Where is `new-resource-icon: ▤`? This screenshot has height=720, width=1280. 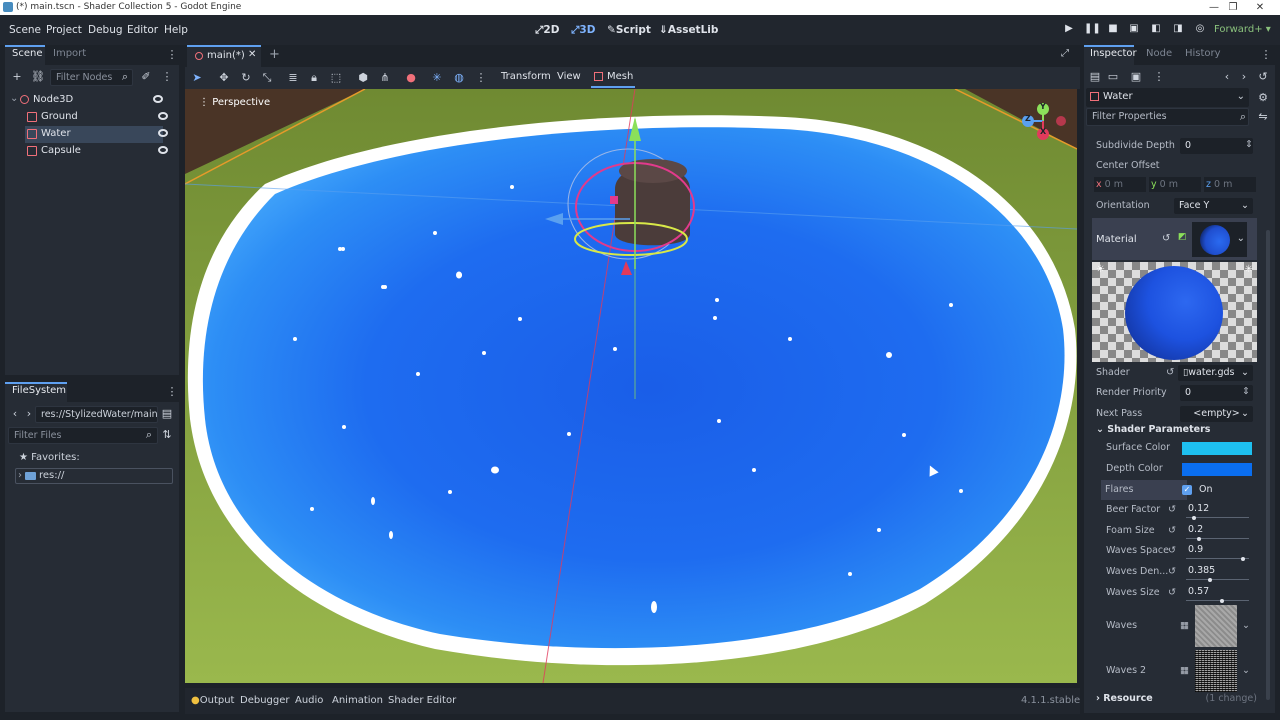 new-resource-icon: ▤ is located at coordinates (1095, 77).